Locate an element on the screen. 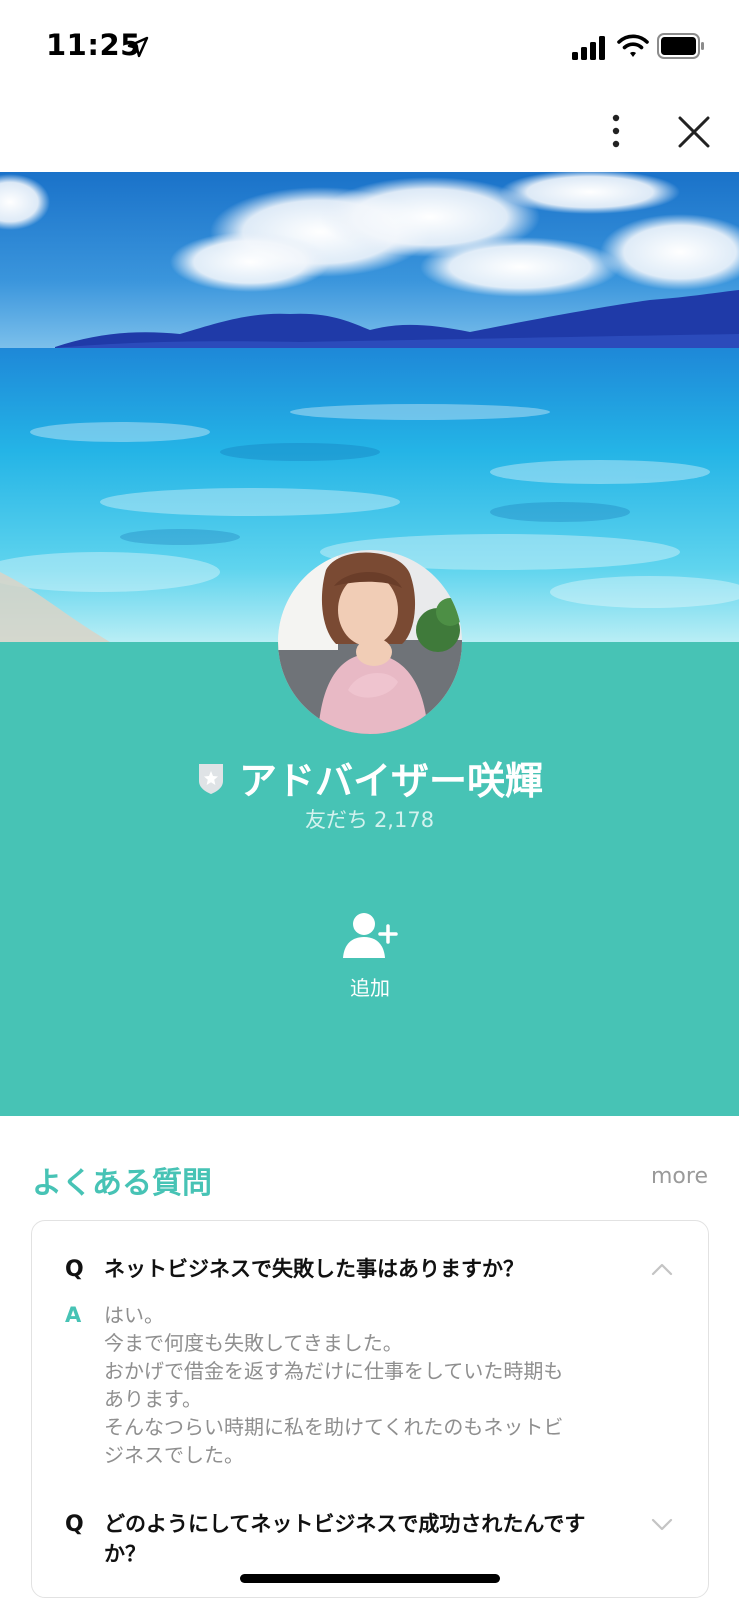 This screenshot has height=1600, width=739. home-indicator is located at coordinates (370, 1578).